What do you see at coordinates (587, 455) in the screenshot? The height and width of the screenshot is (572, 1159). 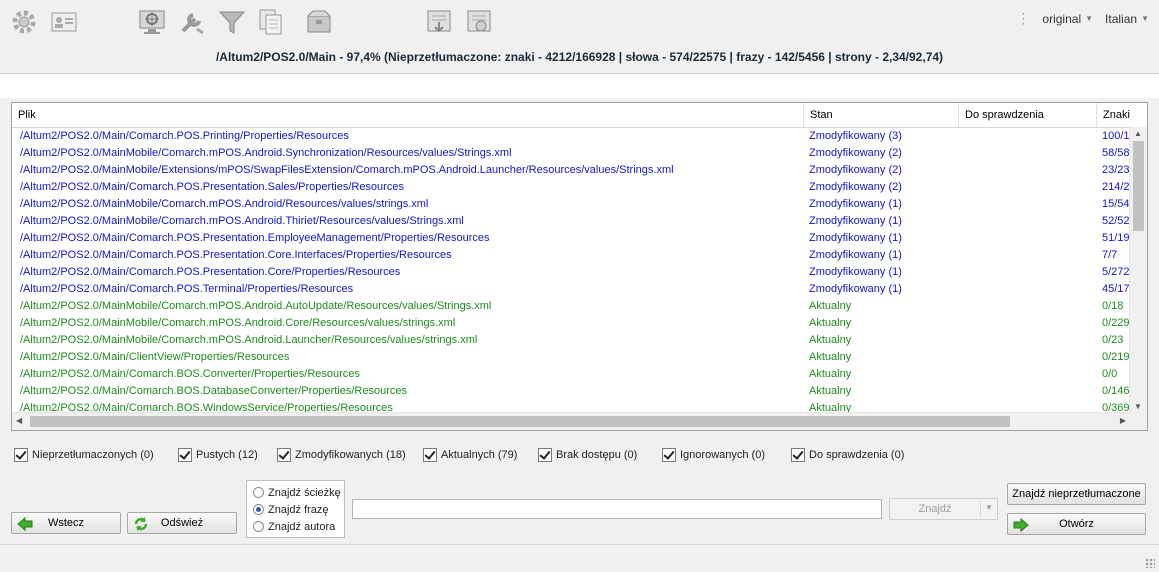 I see `filter-checkbox: Brak dostępu (0)` at bounding box center [587, 455].